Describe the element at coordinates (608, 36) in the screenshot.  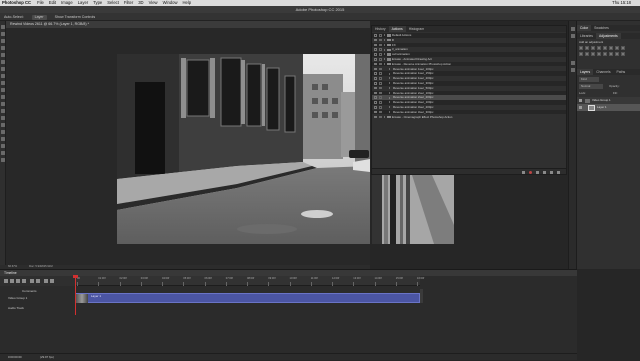
I see `tab-adjustments: Adjustments` at that location.